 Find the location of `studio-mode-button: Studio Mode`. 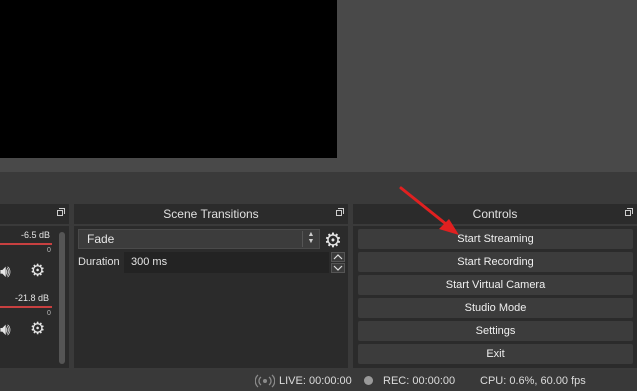

studio-mode-button: Studio Mode is located at coordinates (495, 308).